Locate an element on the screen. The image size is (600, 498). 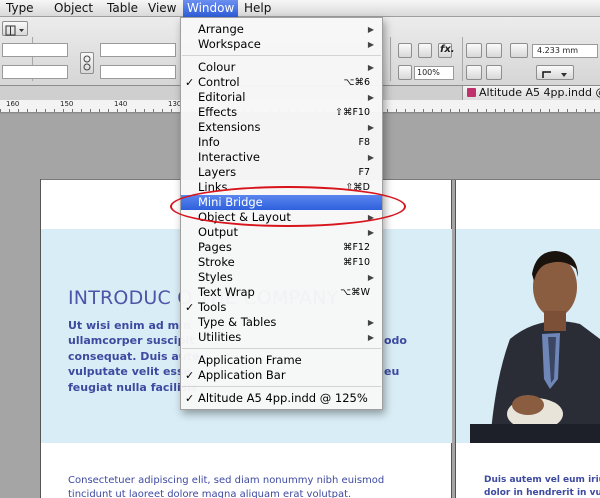
align-button is located at coordinates (494, 72).